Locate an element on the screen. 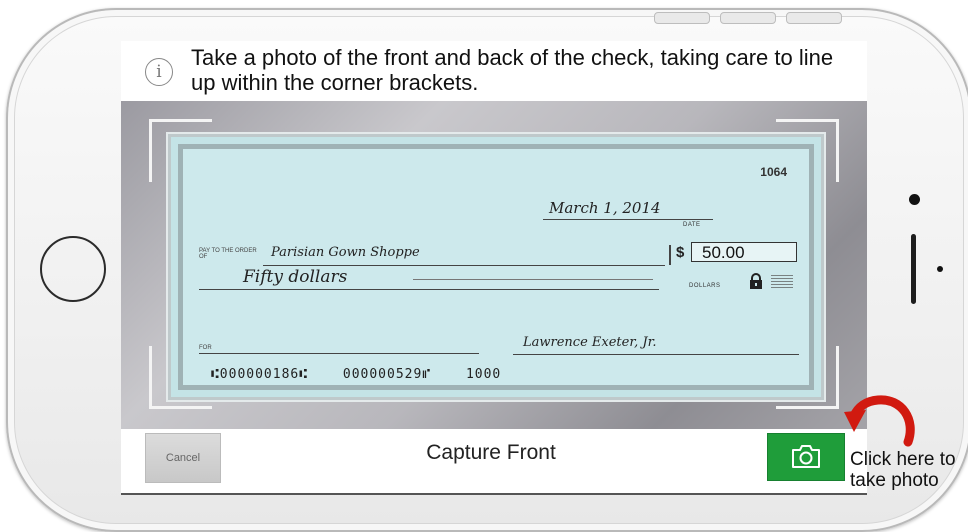 The image size is (968, 532). amount-box: 50.00 is located at coordinates (744, 252).